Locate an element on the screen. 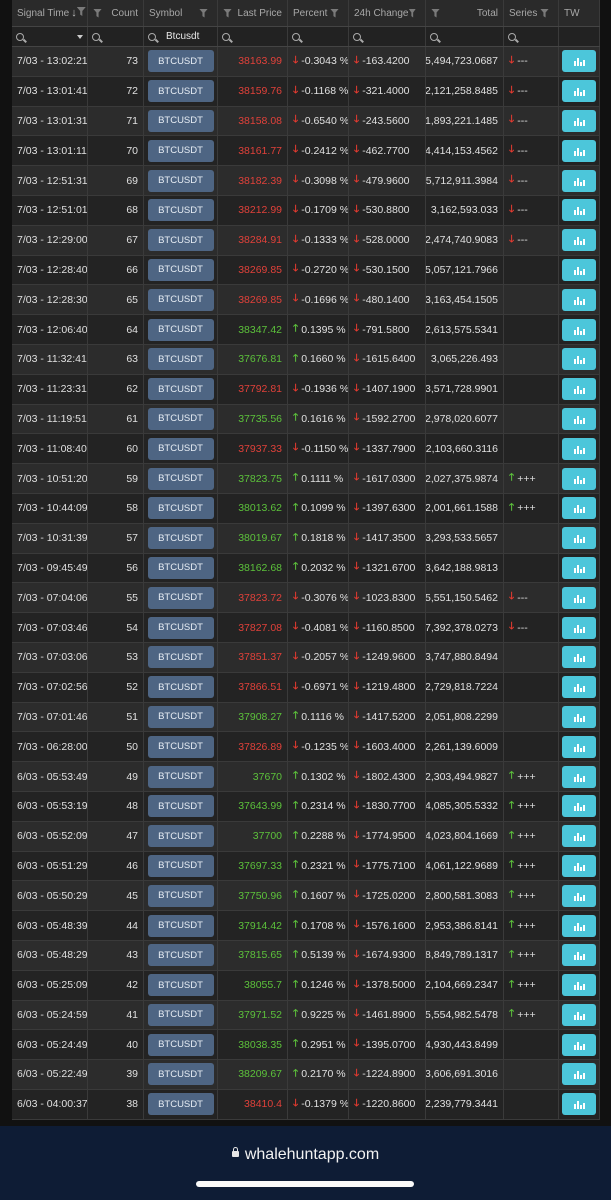 The image size is (611, 1200). col-series: Series is located at coordinates (531, 13).